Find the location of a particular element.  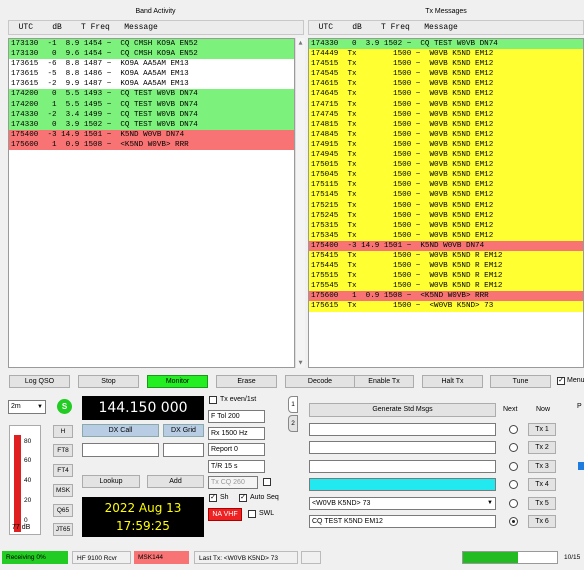

tune-button: Tune is located at coordinates (520, 381).